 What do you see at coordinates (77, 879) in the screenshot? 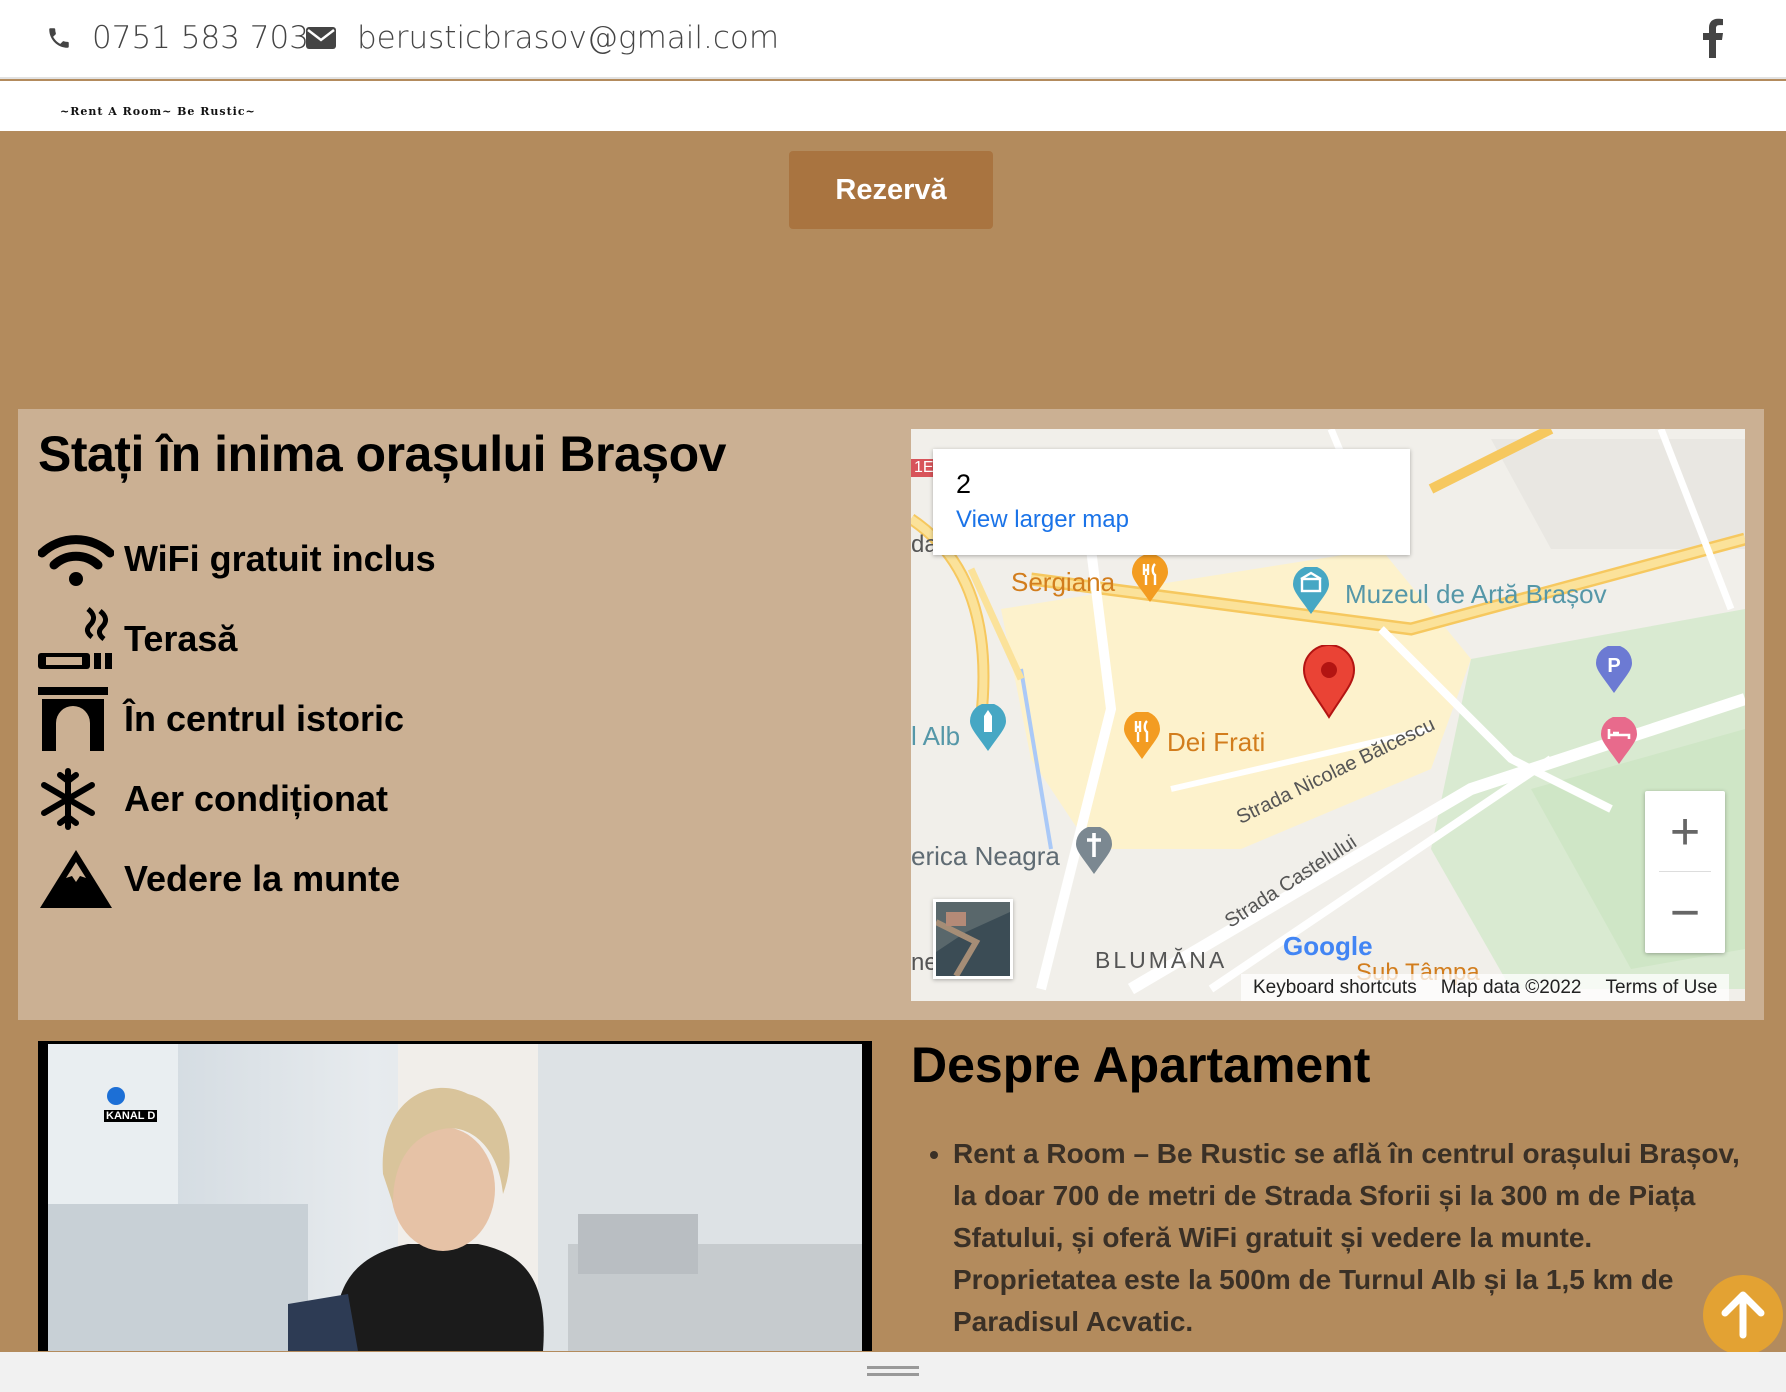
I see `mountain-icon` at bounding box center [77, 879].